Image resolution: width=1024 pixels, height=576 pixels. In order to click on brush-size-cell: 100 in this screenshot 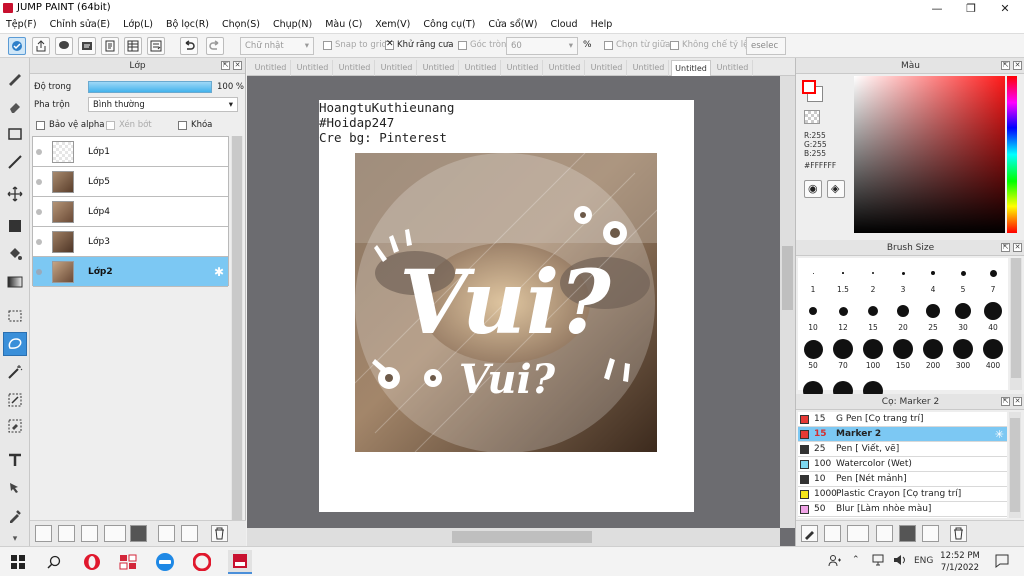, I will do `click(873, 353)`.